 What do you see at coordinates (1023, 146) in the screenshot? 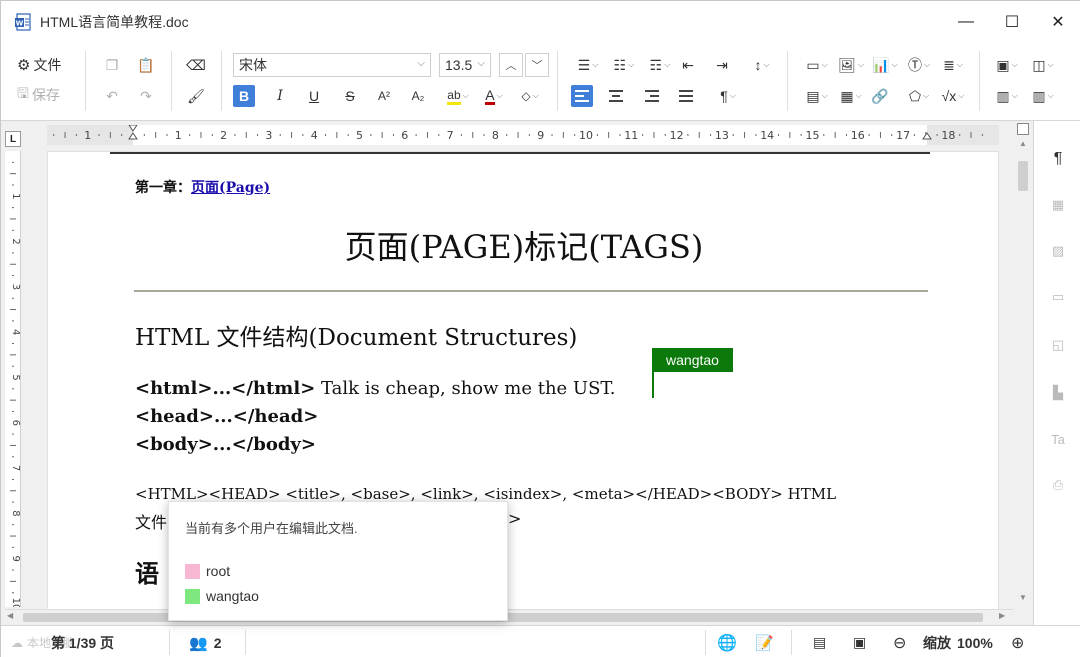
I see `scroll-up-icon: ▲` at bounding box center [1023, 146].